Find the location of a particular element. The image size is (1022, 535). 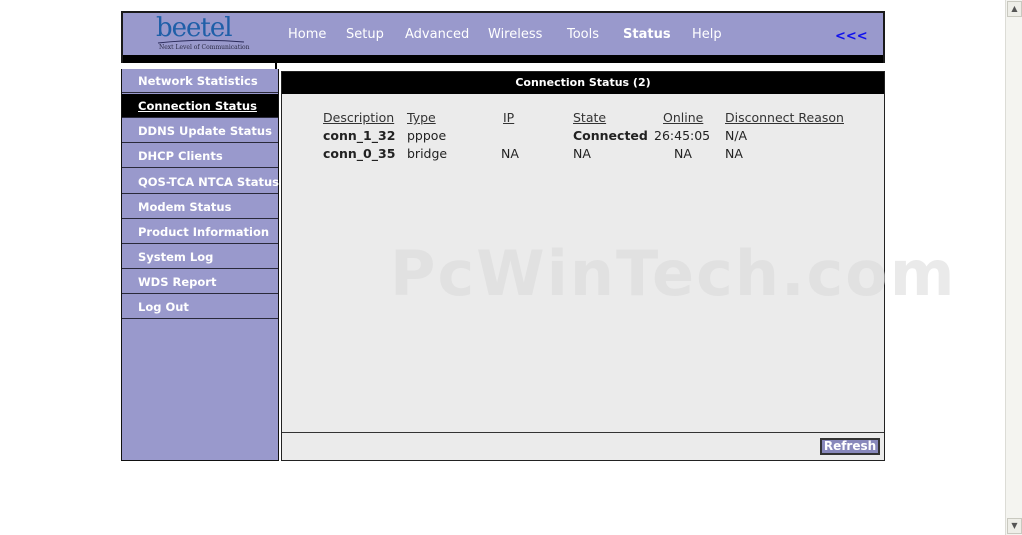

sidebar-item-network-statistics: Network Statistics is located at coordinates (200, 81).